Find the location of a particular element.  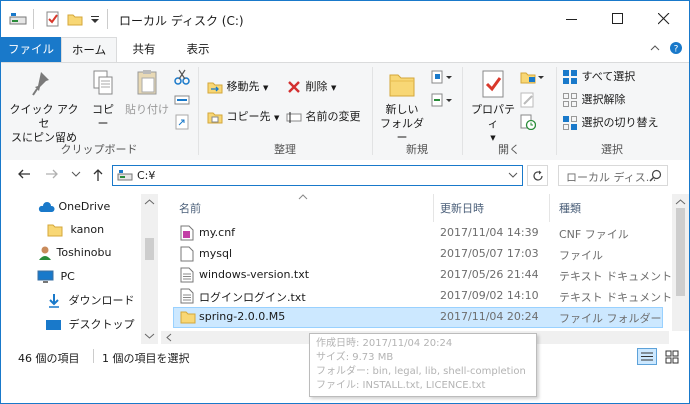

move-to-button: 移動先 ▼ is located at coordinates (237, 87).